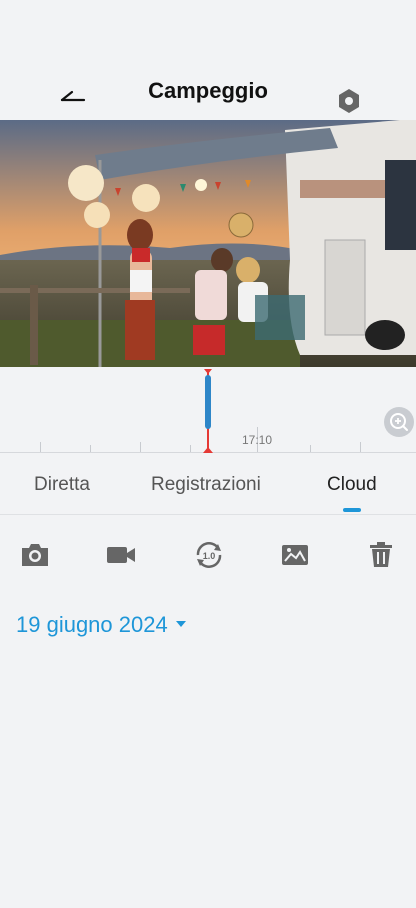  Describe the element at coordinates (257, 440) in the screenshot. I see `timeline-time-label: 17:10` at that location.